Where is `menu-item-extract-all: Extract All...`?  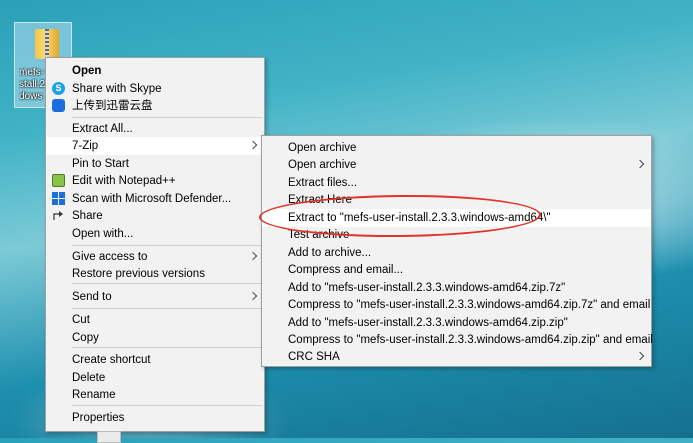
menu-item-extract-all: Extract All... is located at coordinates (155, 129).